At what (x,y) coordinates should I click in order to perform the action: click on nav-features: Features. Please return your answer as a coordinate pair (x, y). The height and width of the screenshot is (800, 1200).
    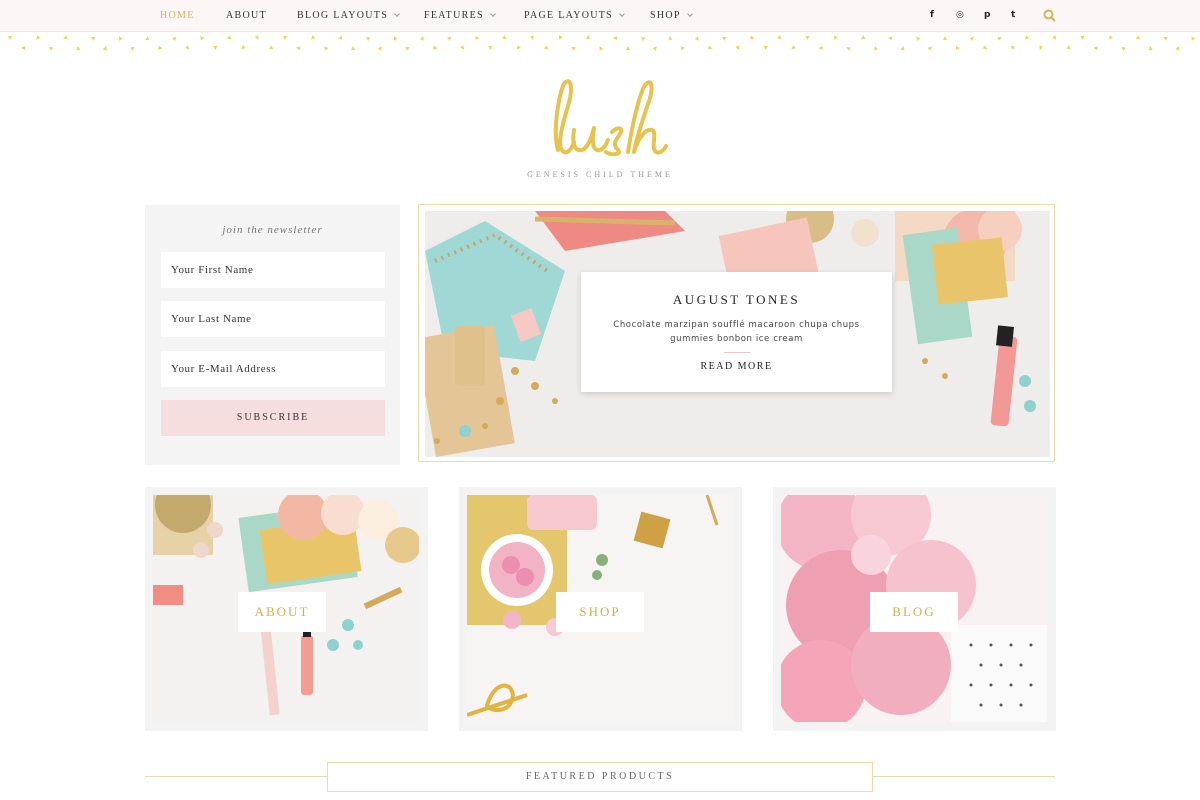
    Looking at the image, I should click on (460, 15).